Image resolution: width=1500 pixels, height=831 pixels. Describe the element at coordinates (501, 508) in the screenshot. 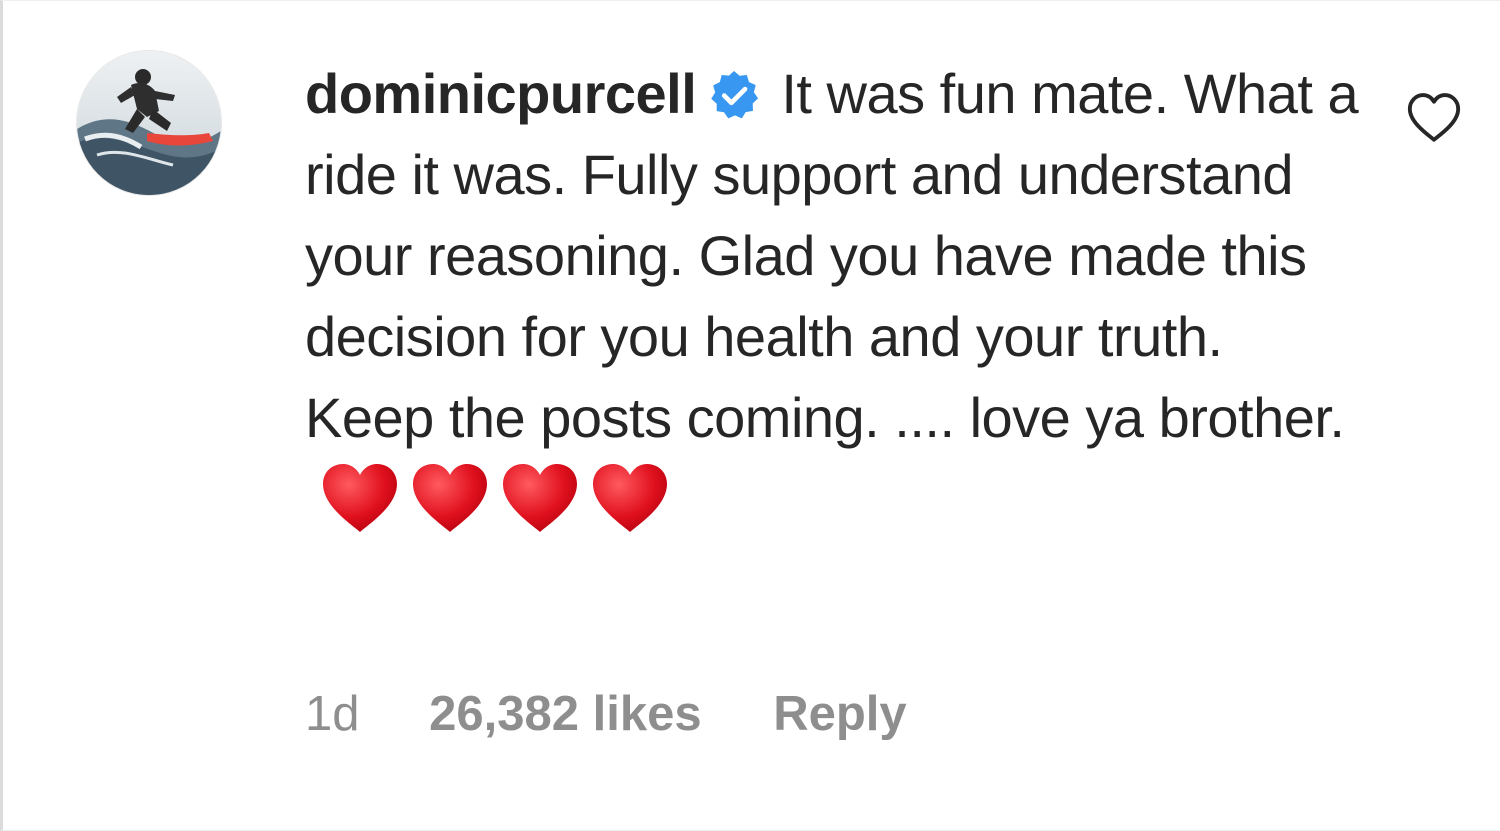

I see `heart-emoji-group` at that location.